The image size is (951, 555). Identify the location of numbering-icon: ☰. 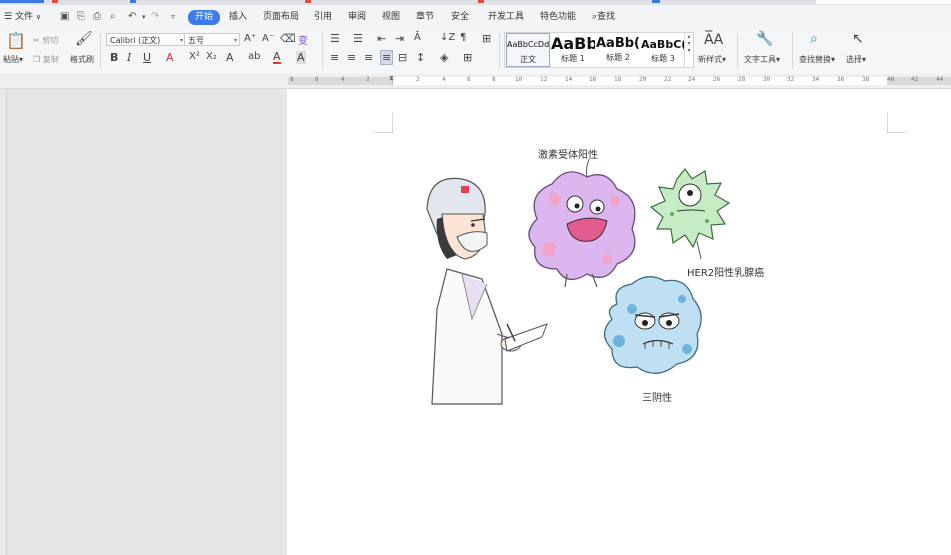
(358, 38).